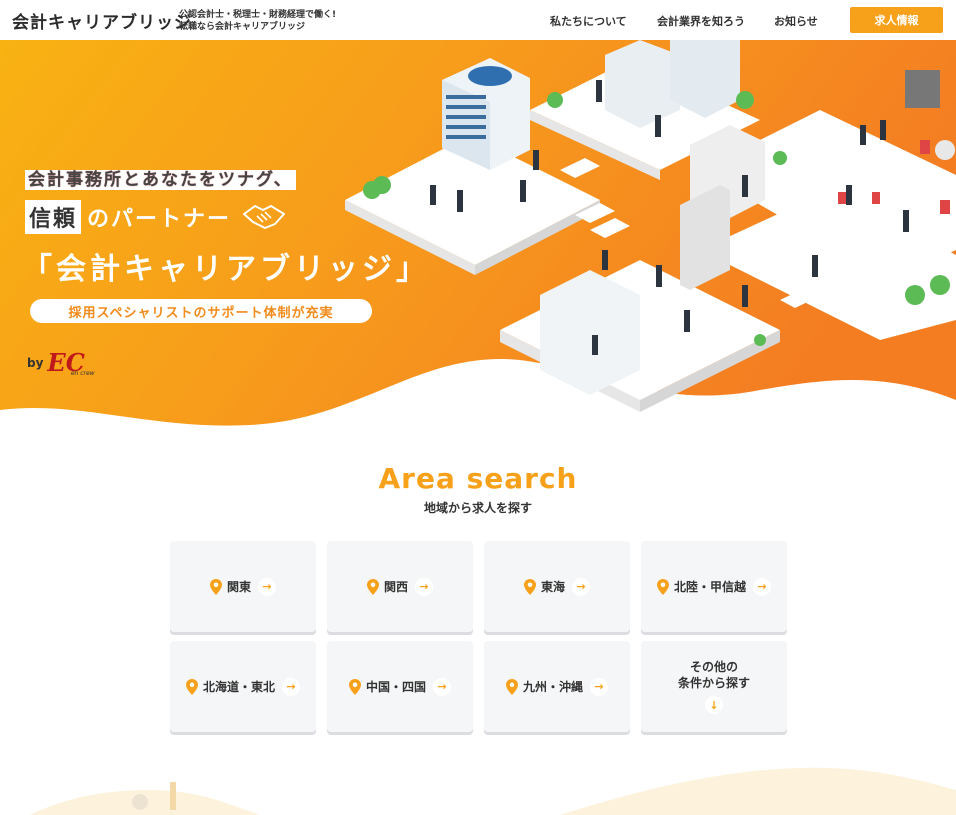 The height and width of the screenshot is (815, 956). I want to click on area-card-label: 関東, so click(238, 587).